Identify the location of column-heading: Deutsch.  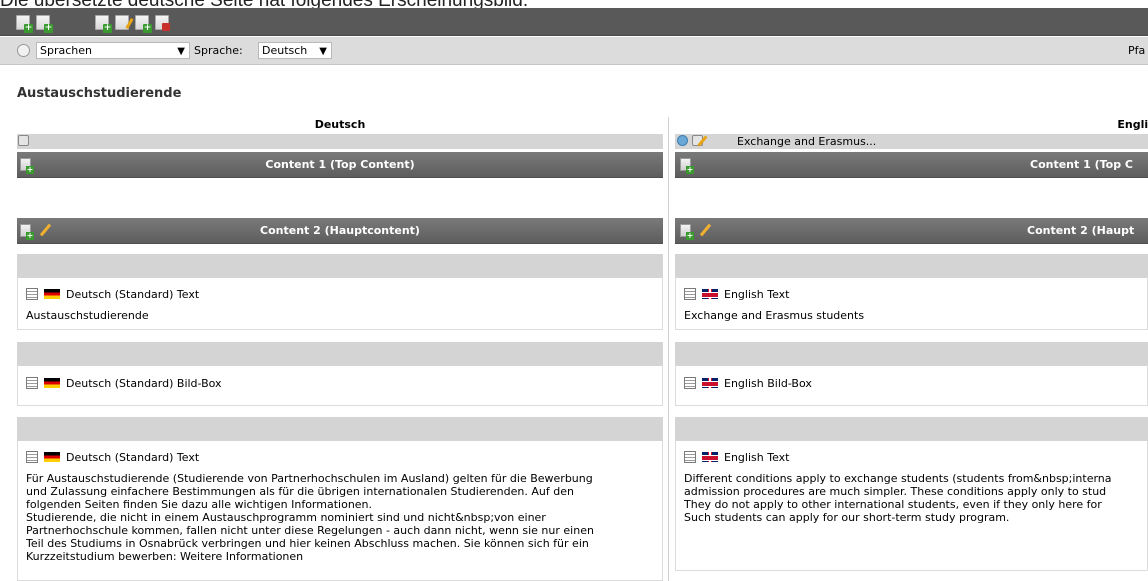
(340, 124).